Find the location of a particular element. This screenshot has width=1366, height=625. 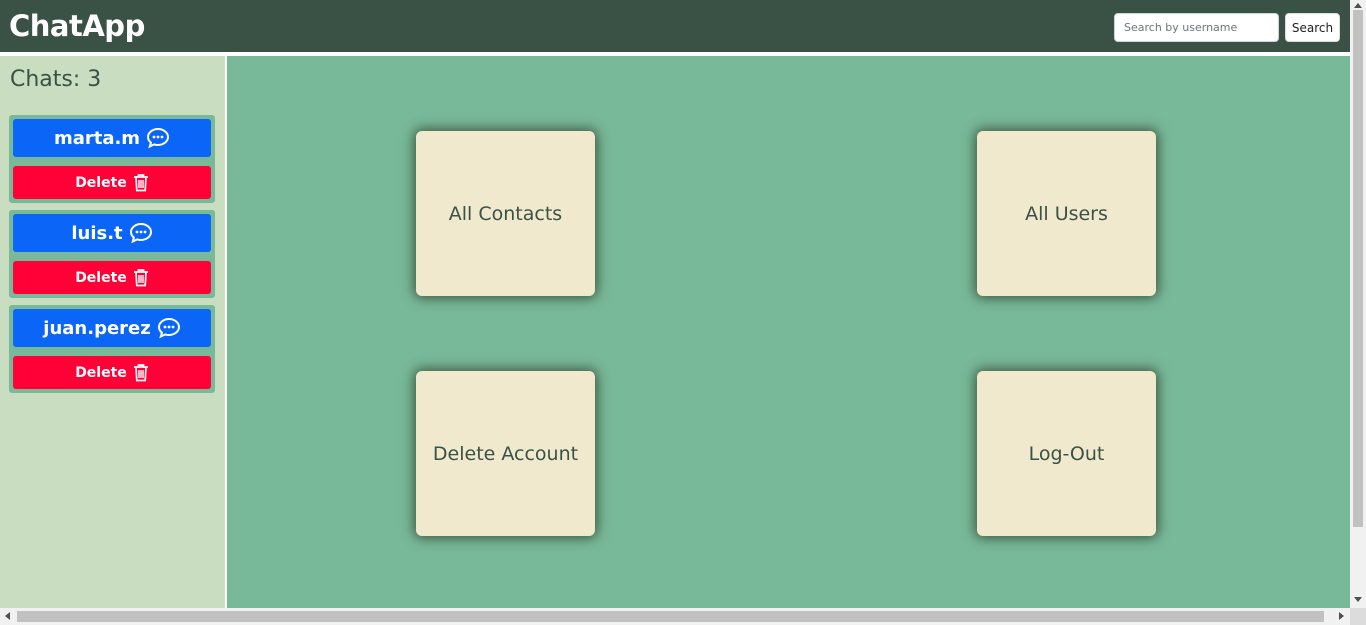

delete-chat-button-juan: Delete is located at coordinates (112, 372).